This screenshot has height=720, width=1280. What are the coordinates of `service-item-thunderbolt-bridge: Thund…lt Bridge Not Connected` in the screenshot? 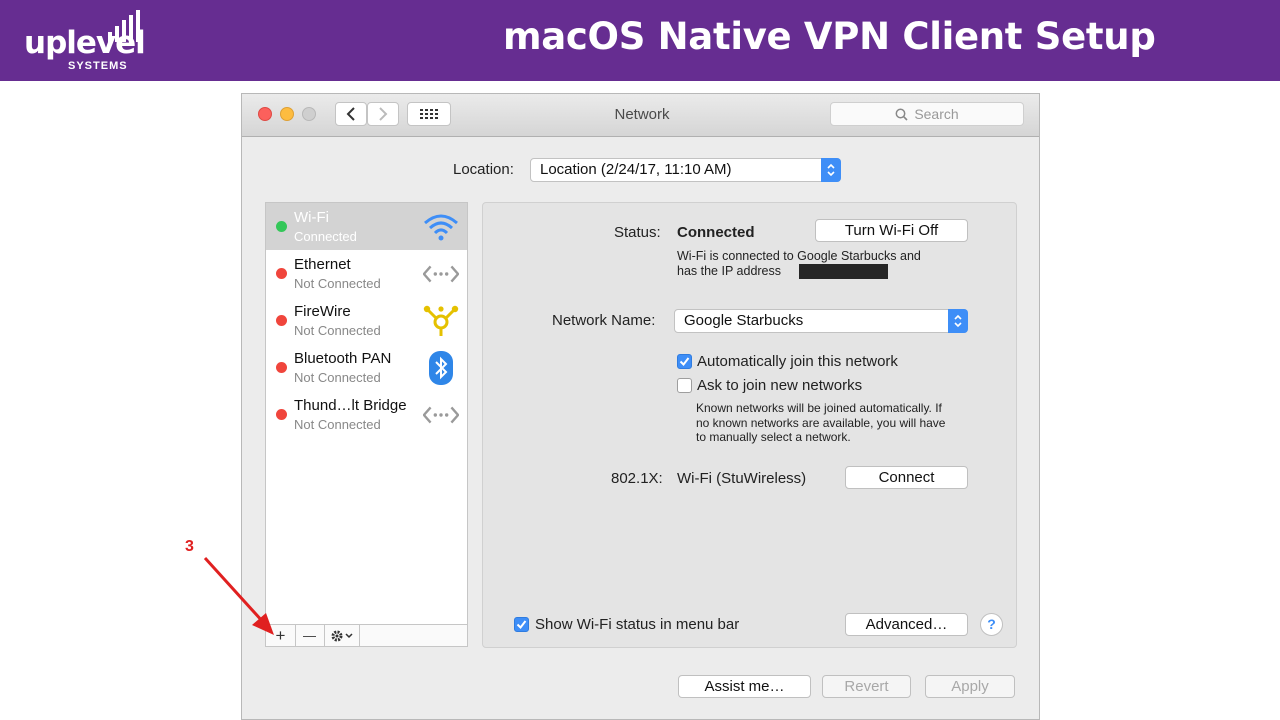 It's located at (366, 414).